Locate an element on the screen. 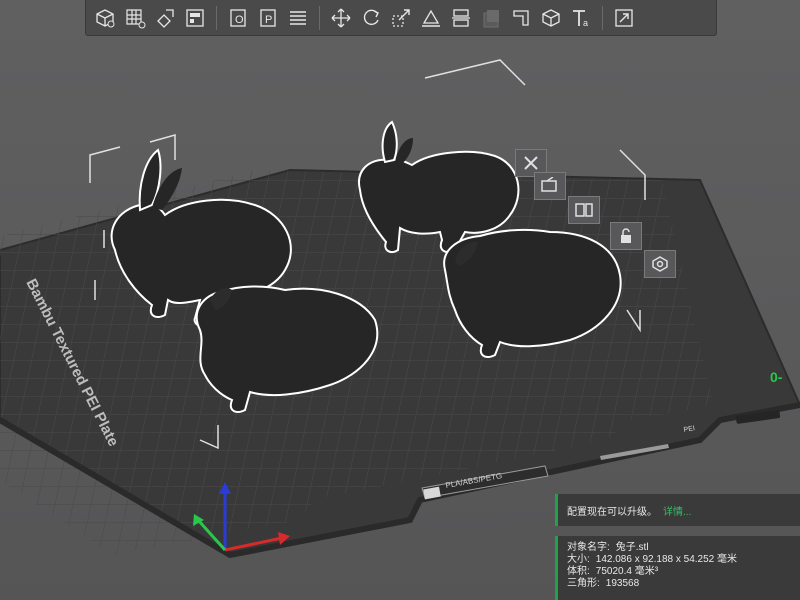 This screenshot has height=600, width=800. assembly-view-icon is located at coordinates (624, 18).